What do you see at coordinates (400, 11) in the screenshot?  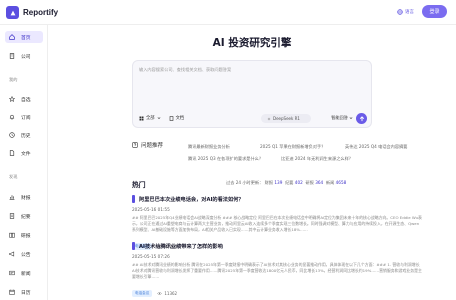 I see `globe-icon` at bounding box center [400, 11].